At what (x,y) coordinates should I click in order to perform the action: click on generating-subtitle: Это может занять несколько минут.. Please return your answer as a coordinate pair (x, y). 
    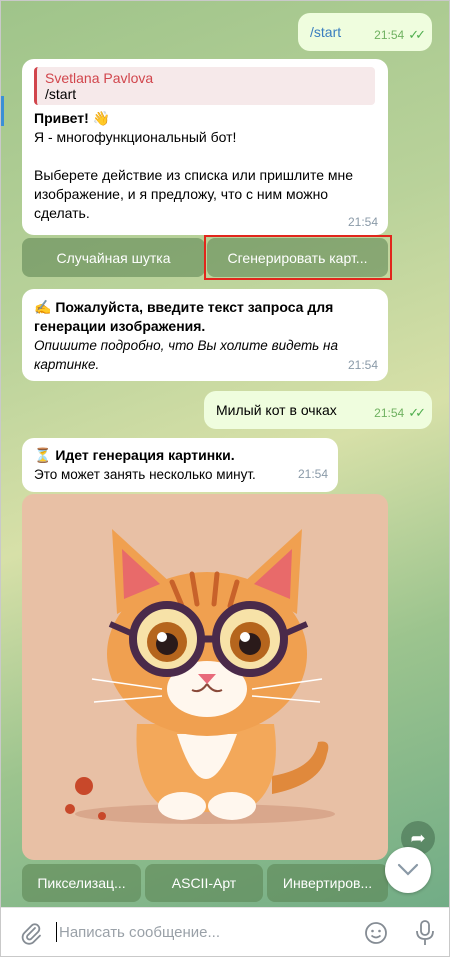
    Looking at the image, I should click on (145, 474).